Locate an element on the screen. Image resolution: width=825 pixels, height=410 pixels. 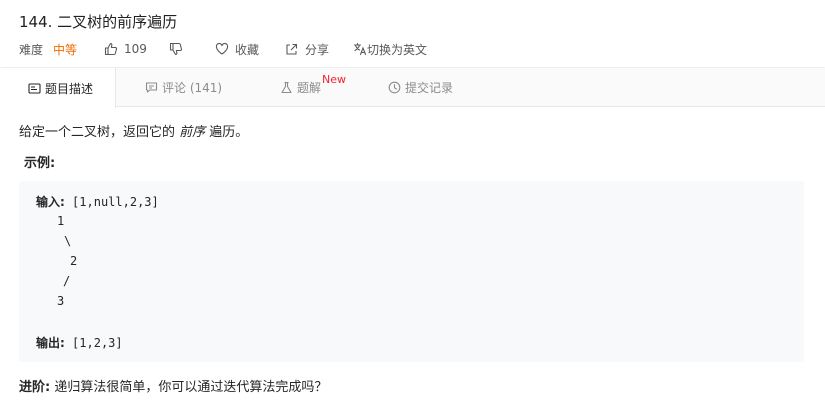
favorite-label: 收藏 is located at coordinates (247, 49).